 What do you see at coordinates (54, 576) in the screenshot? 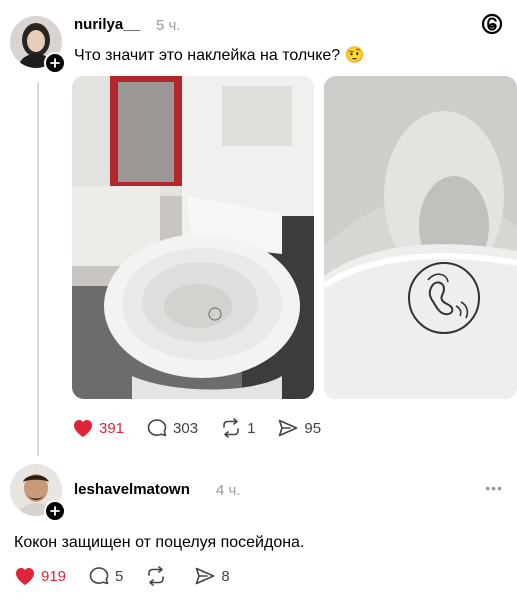
I see `reply-like-count: 919` at bounding box center [54, 576].